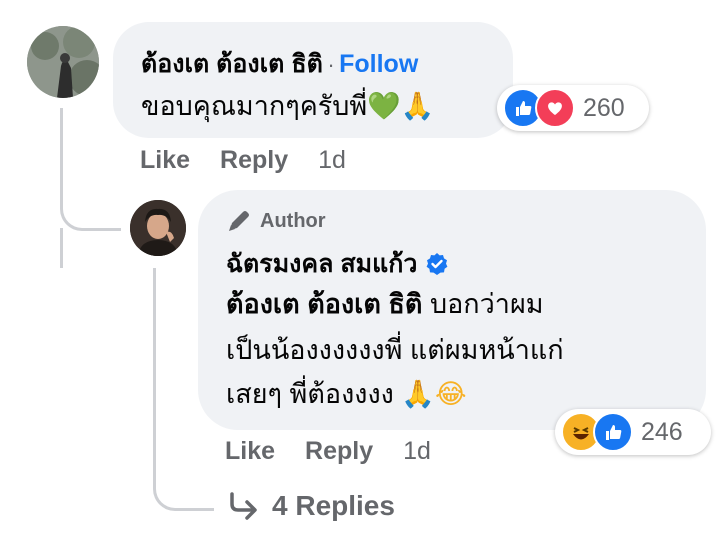 This screenshot has height=546, width=728. I want to click on reaction-summary: 260, so click(573, 108).